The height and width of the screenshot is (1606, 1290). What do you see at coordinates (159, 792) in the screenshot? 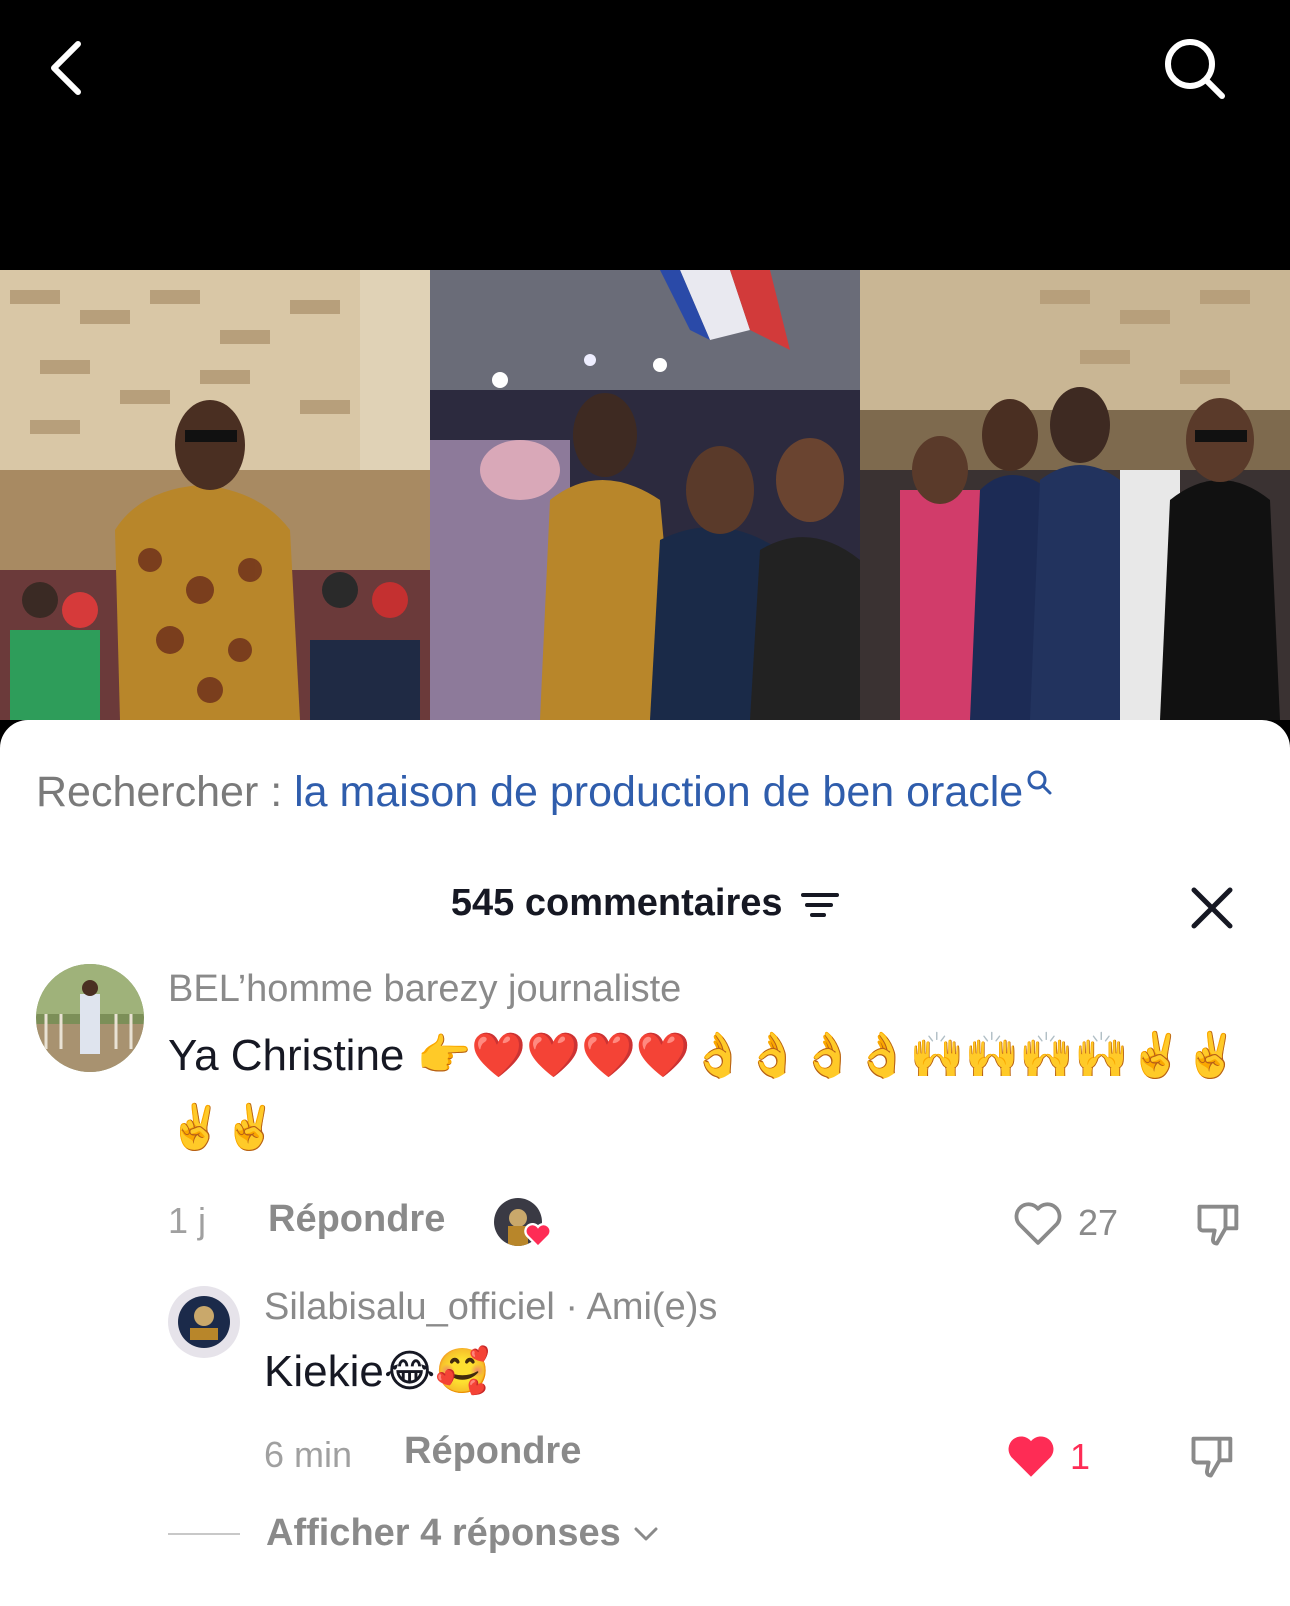
I see `search-suggestion-prefix: Rechercher :` at bounding box center [159, 792].